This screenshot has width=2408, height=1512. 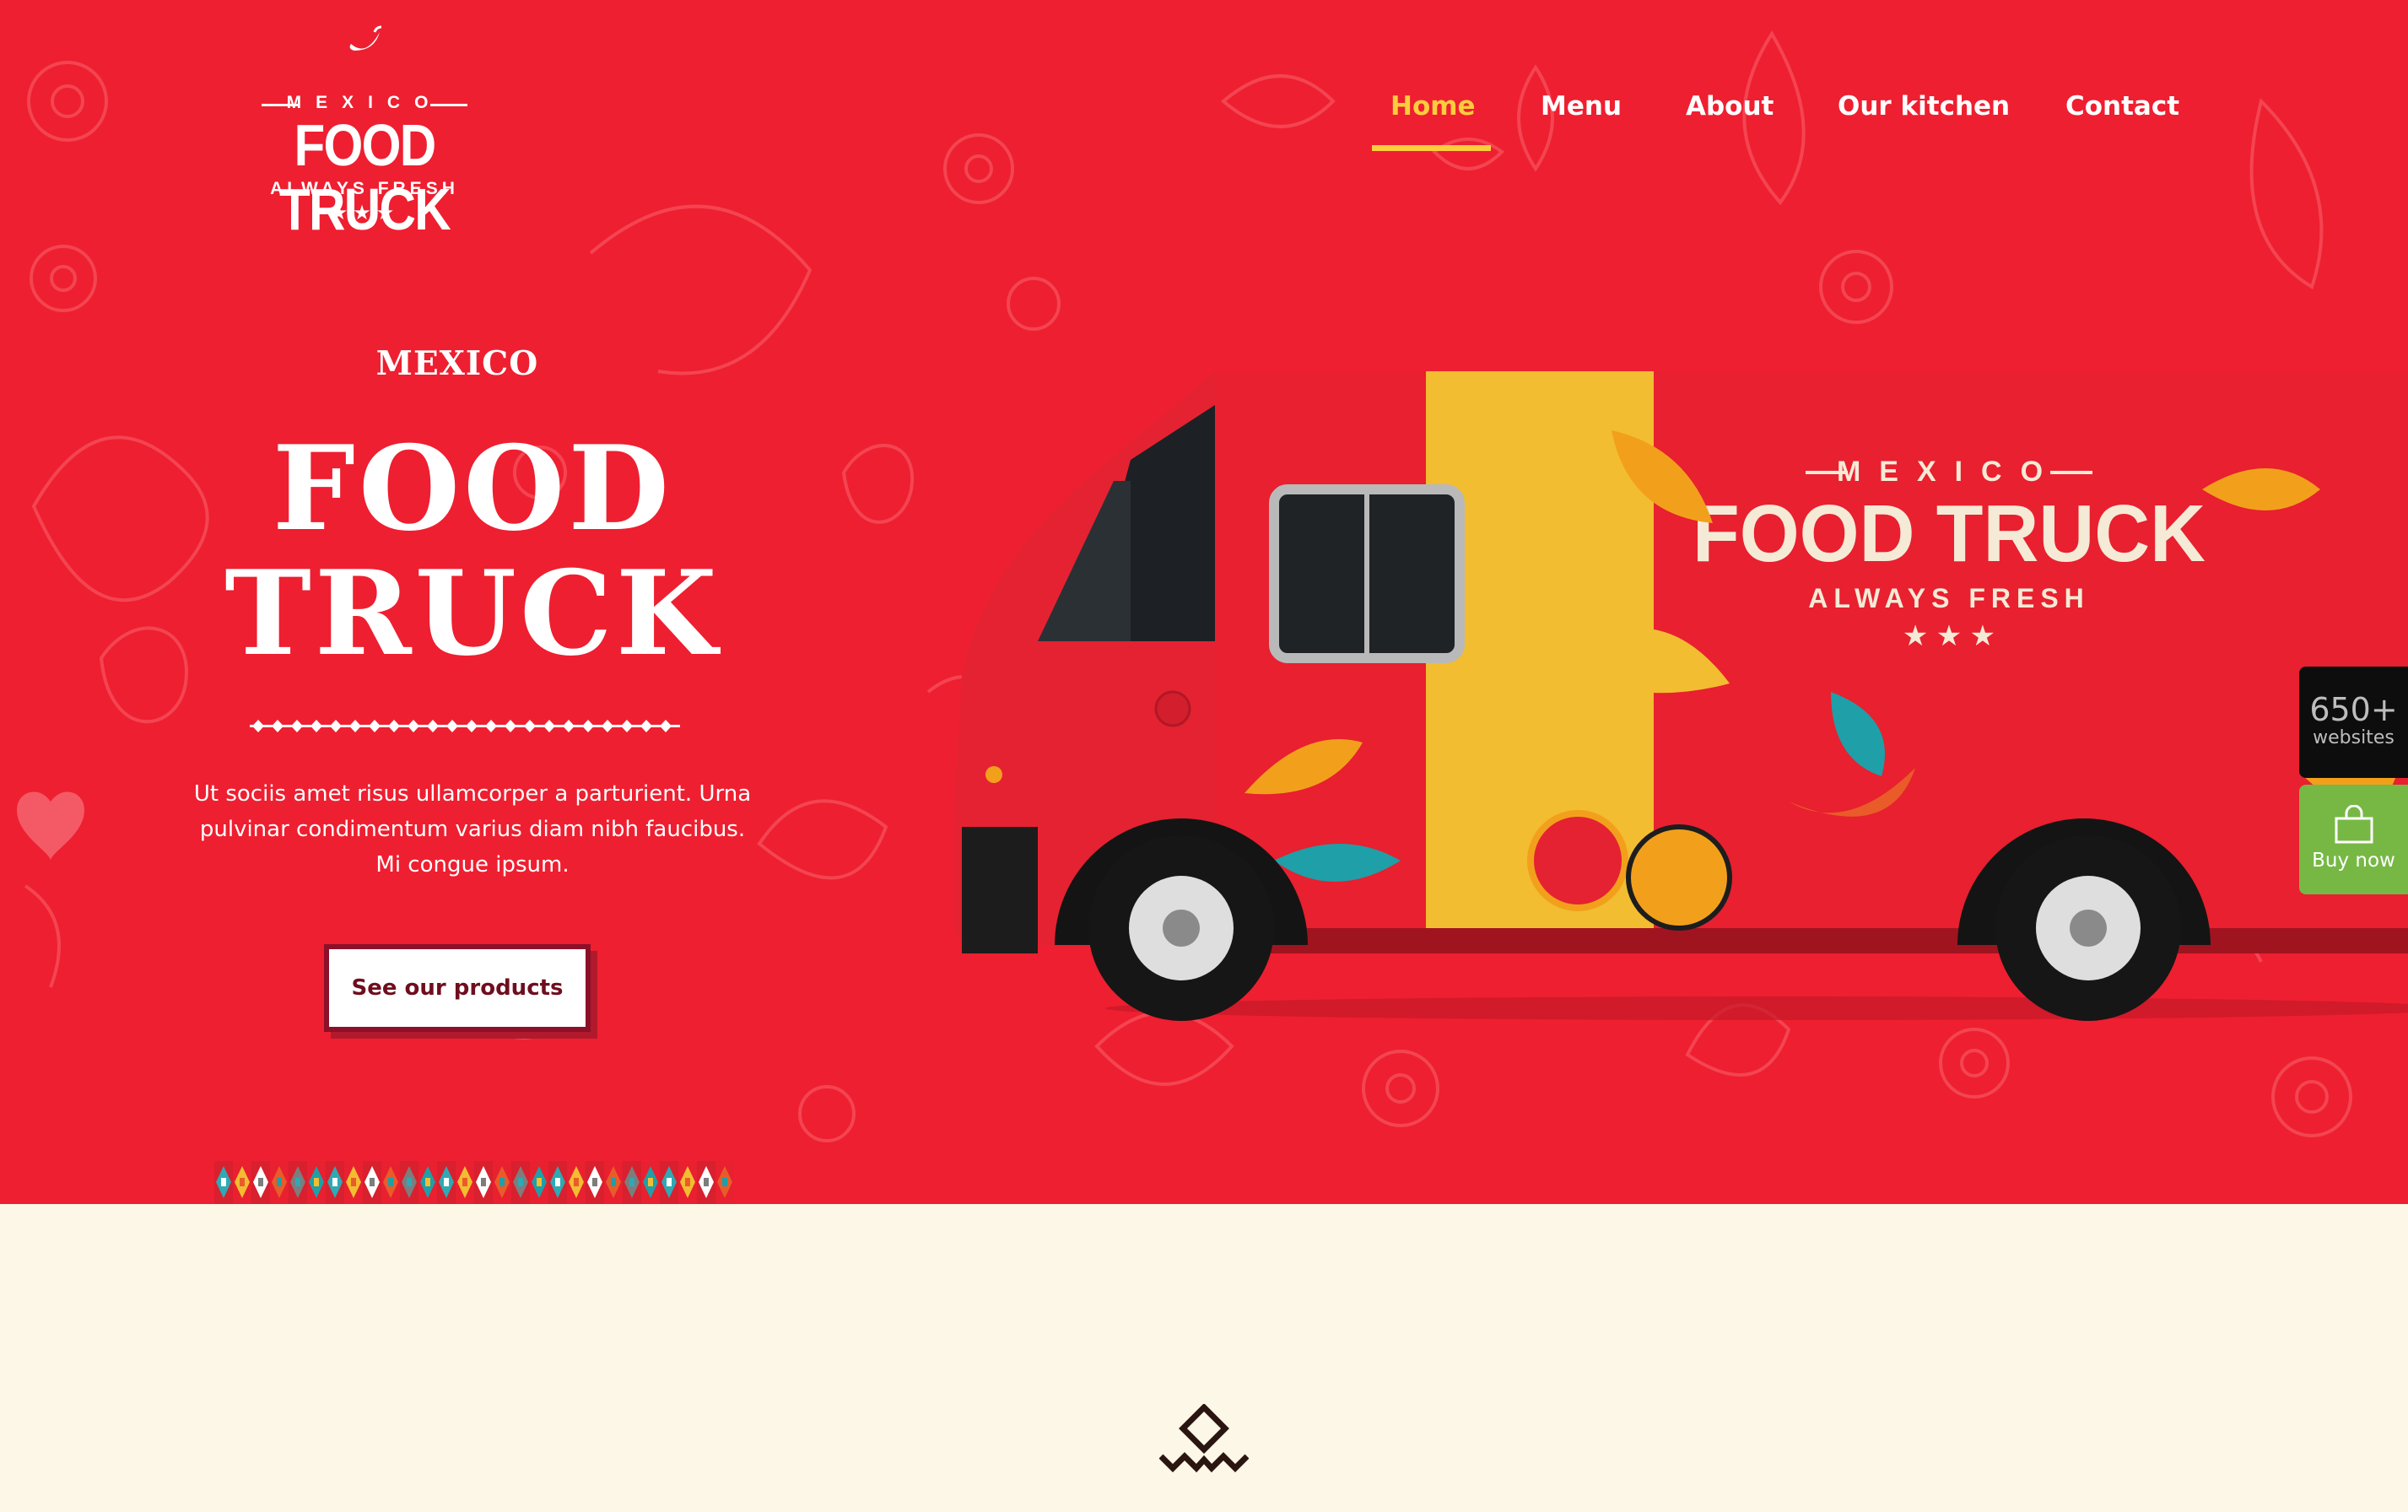 What do you see at coordinates (1949, 533) in the screenshot?
I see `truck-logo-main: FOOD TRUCK` at bounding box center [1949, 533].